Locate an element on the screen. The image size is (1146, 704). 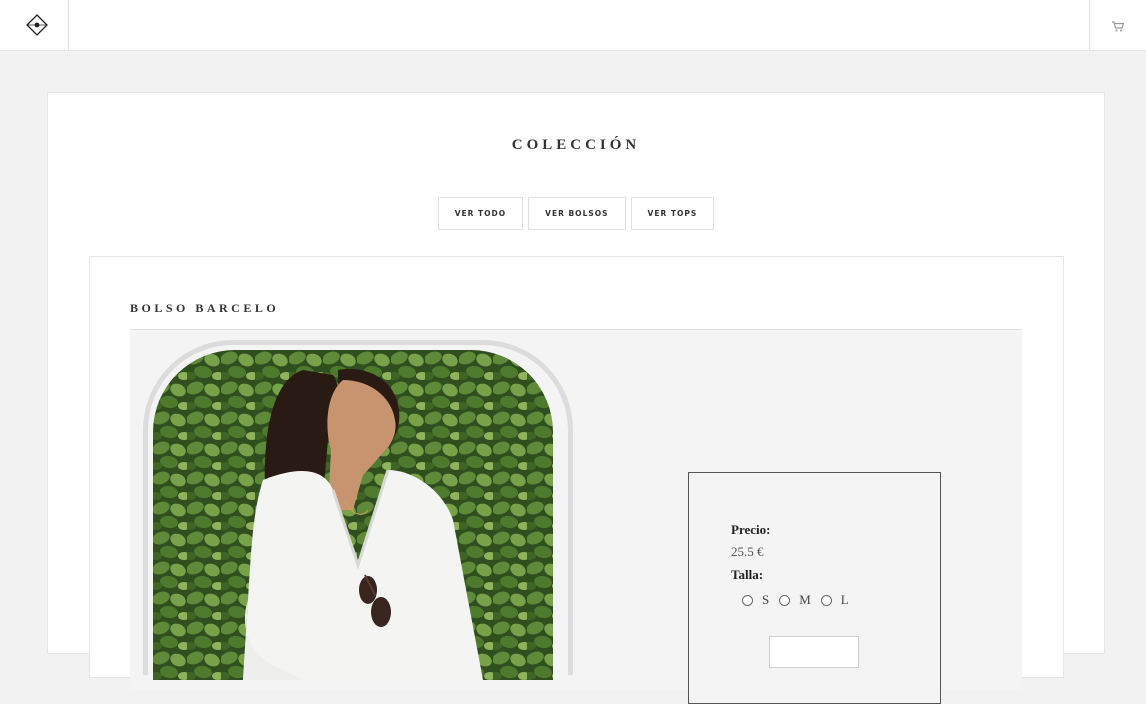
logo-link is located at coordinates (34, 25).